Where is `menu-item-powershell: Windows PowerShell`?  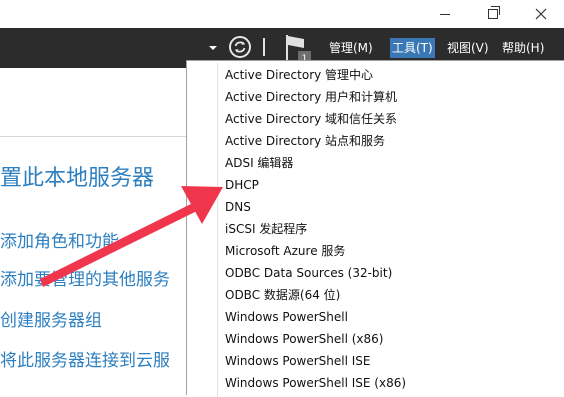 menu-item-powershell: Windows PowerShell is located at coordinates (286, 317).